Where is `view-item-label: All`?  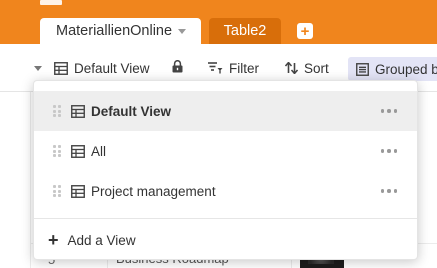 view-item-label: All is located at coordinates (99, 151).